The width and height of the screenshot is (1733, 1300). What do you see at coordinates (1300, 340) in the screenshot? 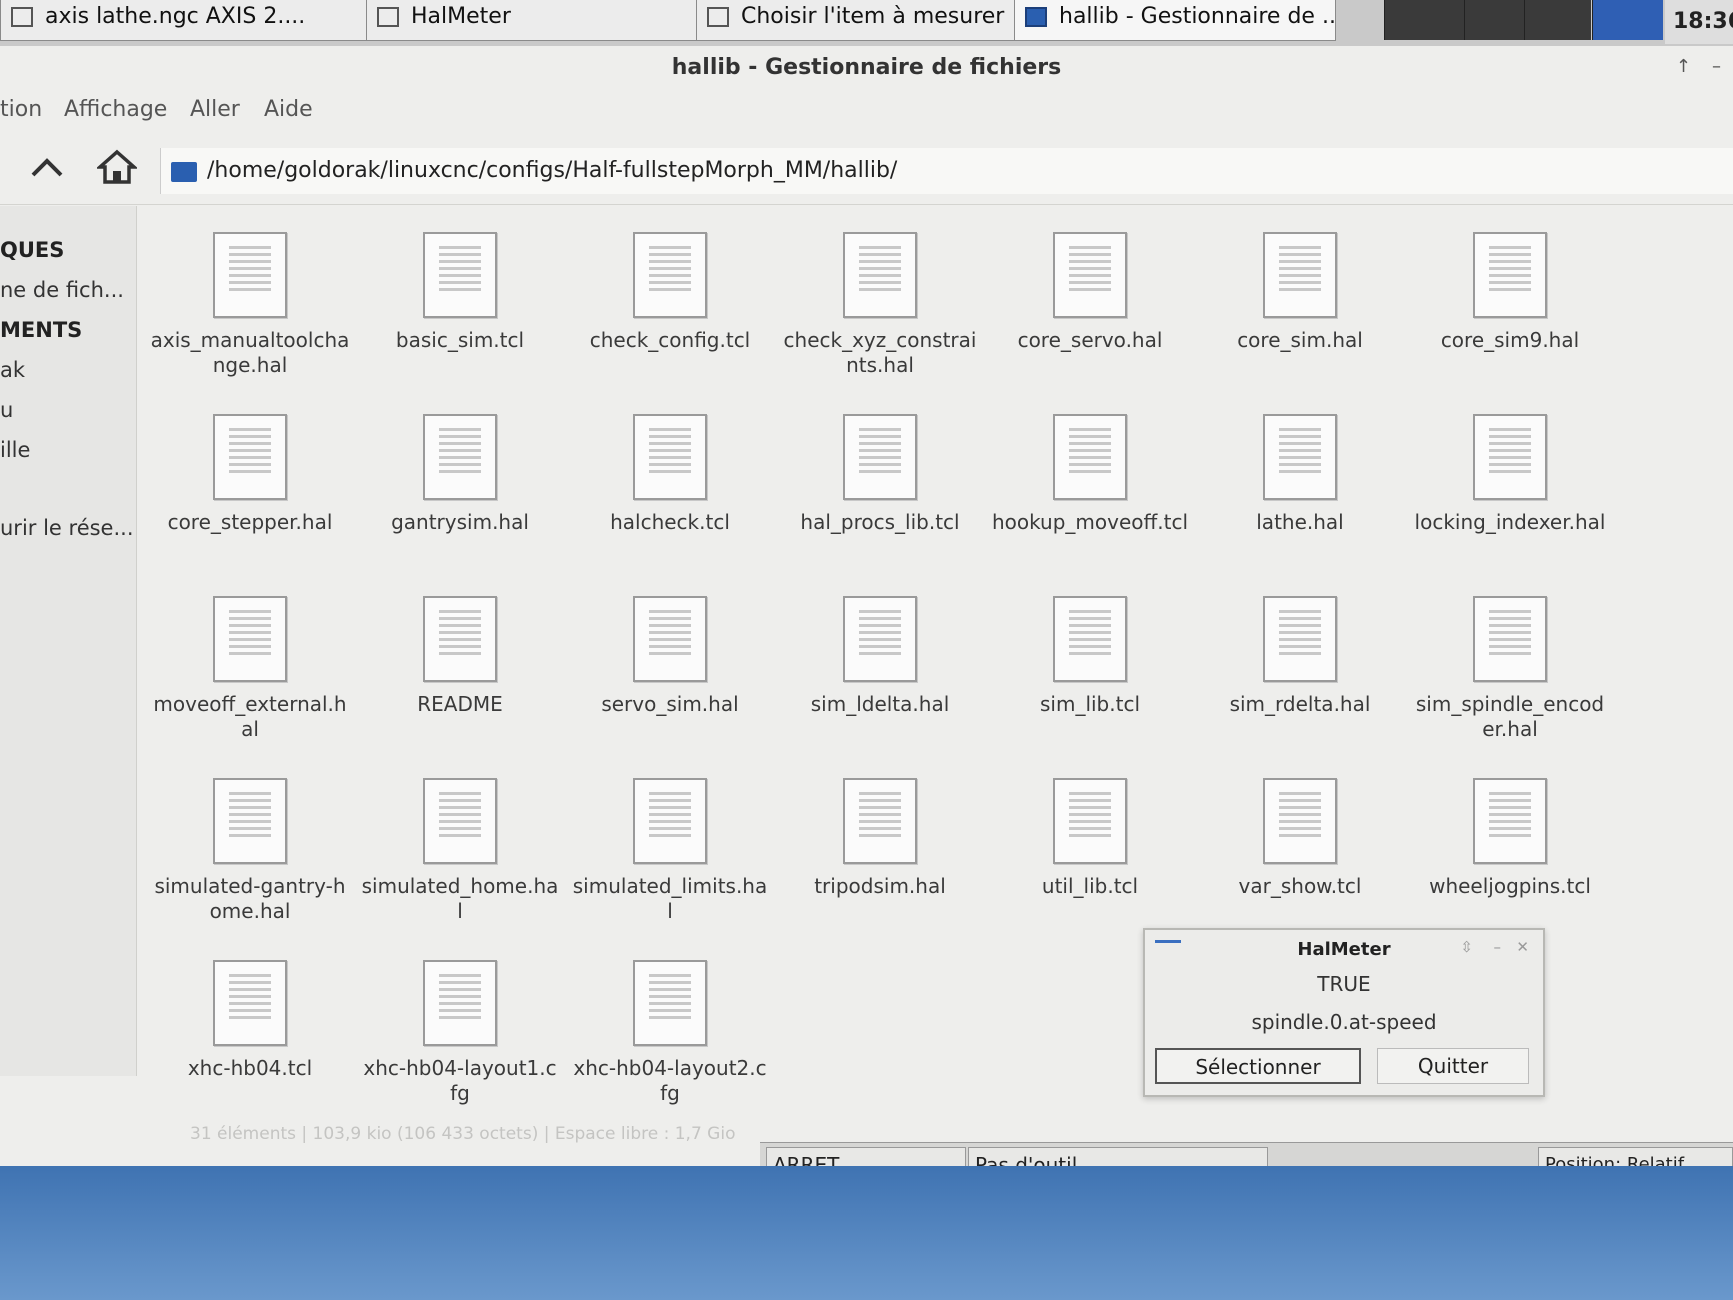
I see `file-name: core_sim.hal` at bounding box center [1300, 340].